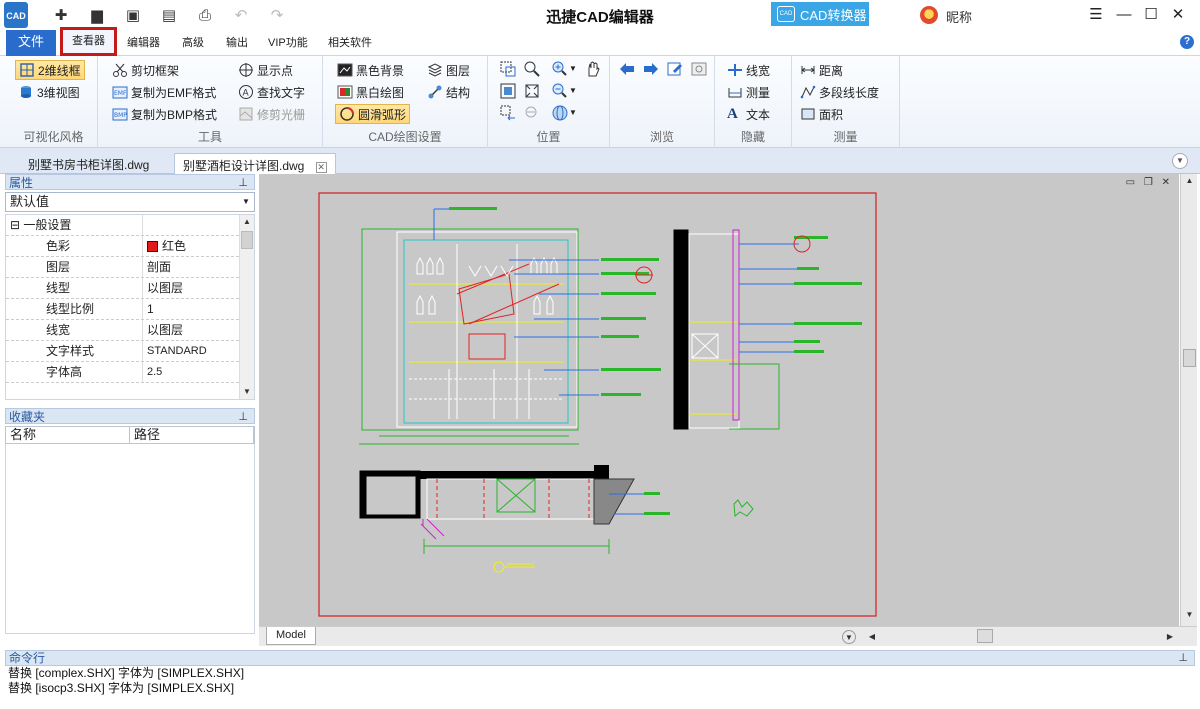 This screenshot has width=1200, height=709. What do you see at coordinates (821, 114) in the screenshot?
I see `btn-area: 面积` at bounding box center [821, 114].